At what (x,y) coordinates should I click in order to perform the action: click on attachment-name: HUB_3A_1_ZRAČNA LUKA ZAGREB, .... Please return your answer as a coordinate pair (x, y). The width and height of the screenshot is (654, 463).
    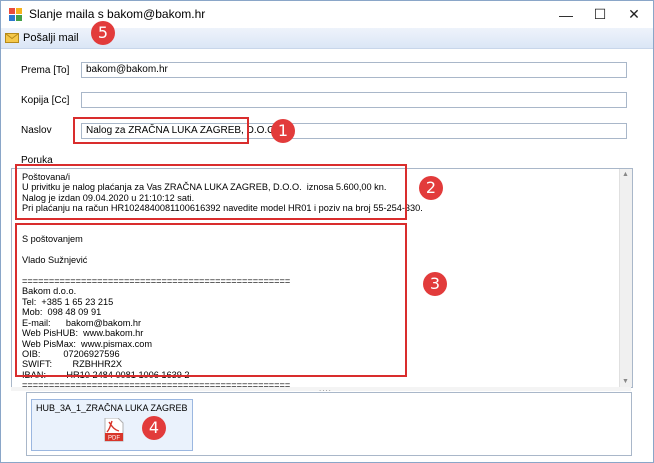
    Looking at the image, I should click on (112, 408).